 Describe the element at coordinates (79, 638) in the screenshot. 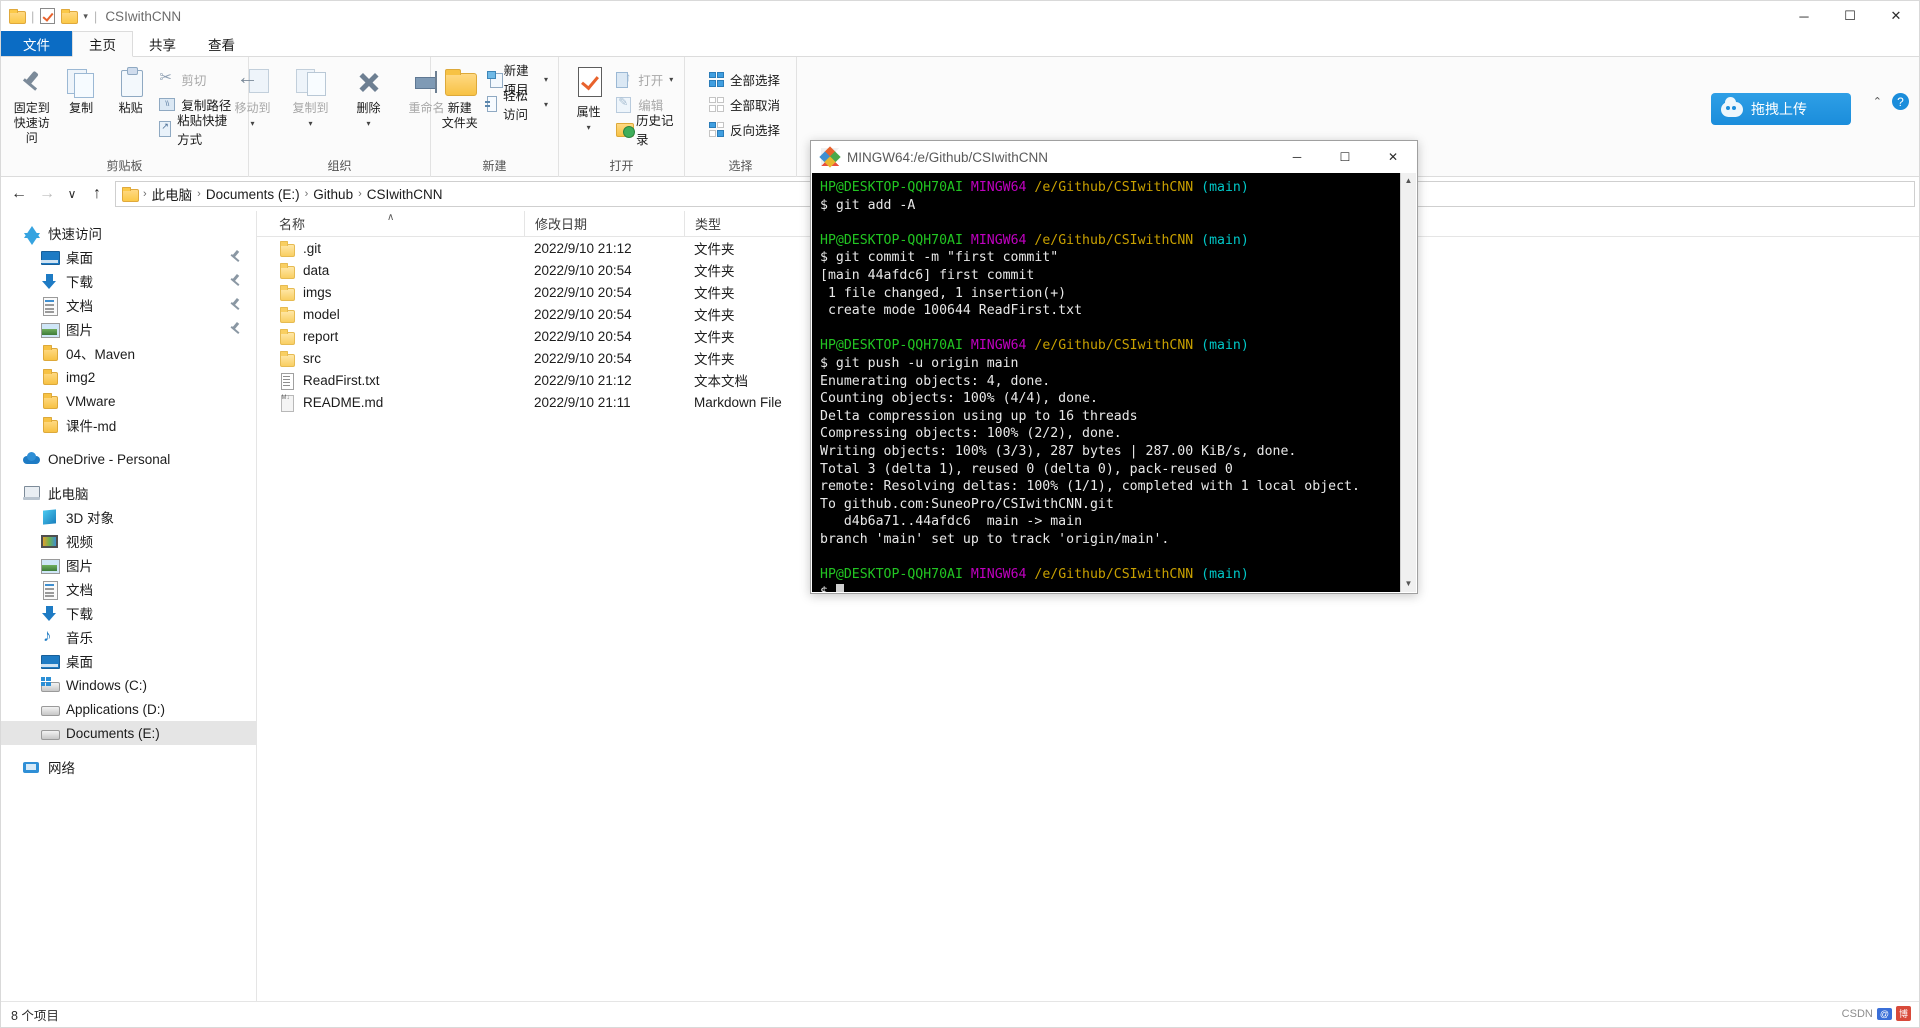

I see `sidebar-item-label: 音乐` at that location.